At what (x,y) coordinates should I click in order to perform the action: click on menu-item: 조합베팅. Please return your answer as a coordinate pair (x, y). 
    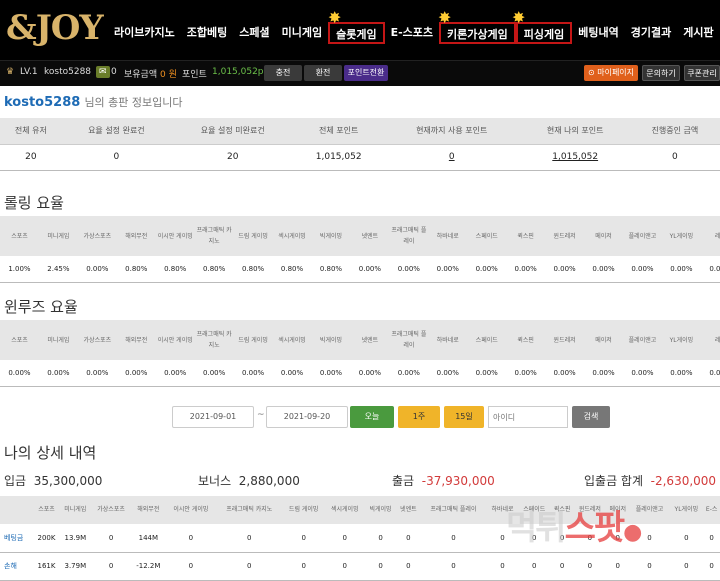
    Looking at the image, I should click on (207, 33).